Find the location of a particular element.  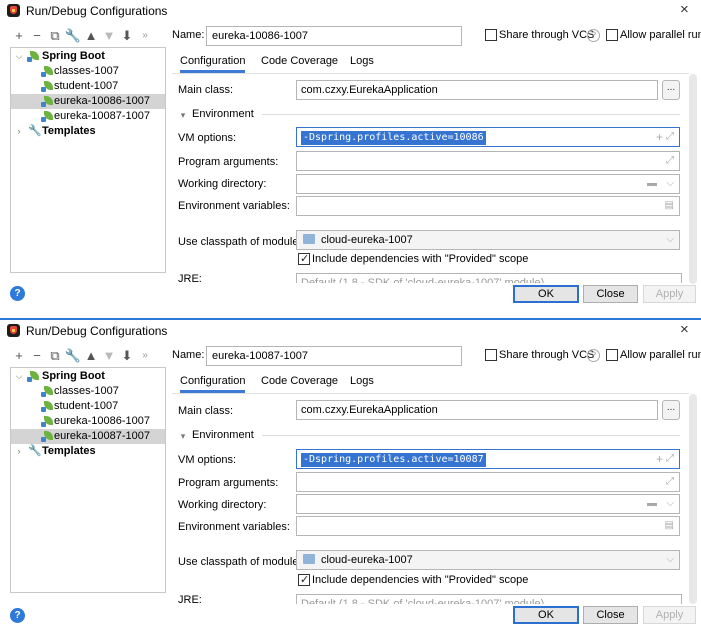

vm-options-input: -Dspring.profiles.active=10087 + ⤢ is located at coordinates (488, 459).